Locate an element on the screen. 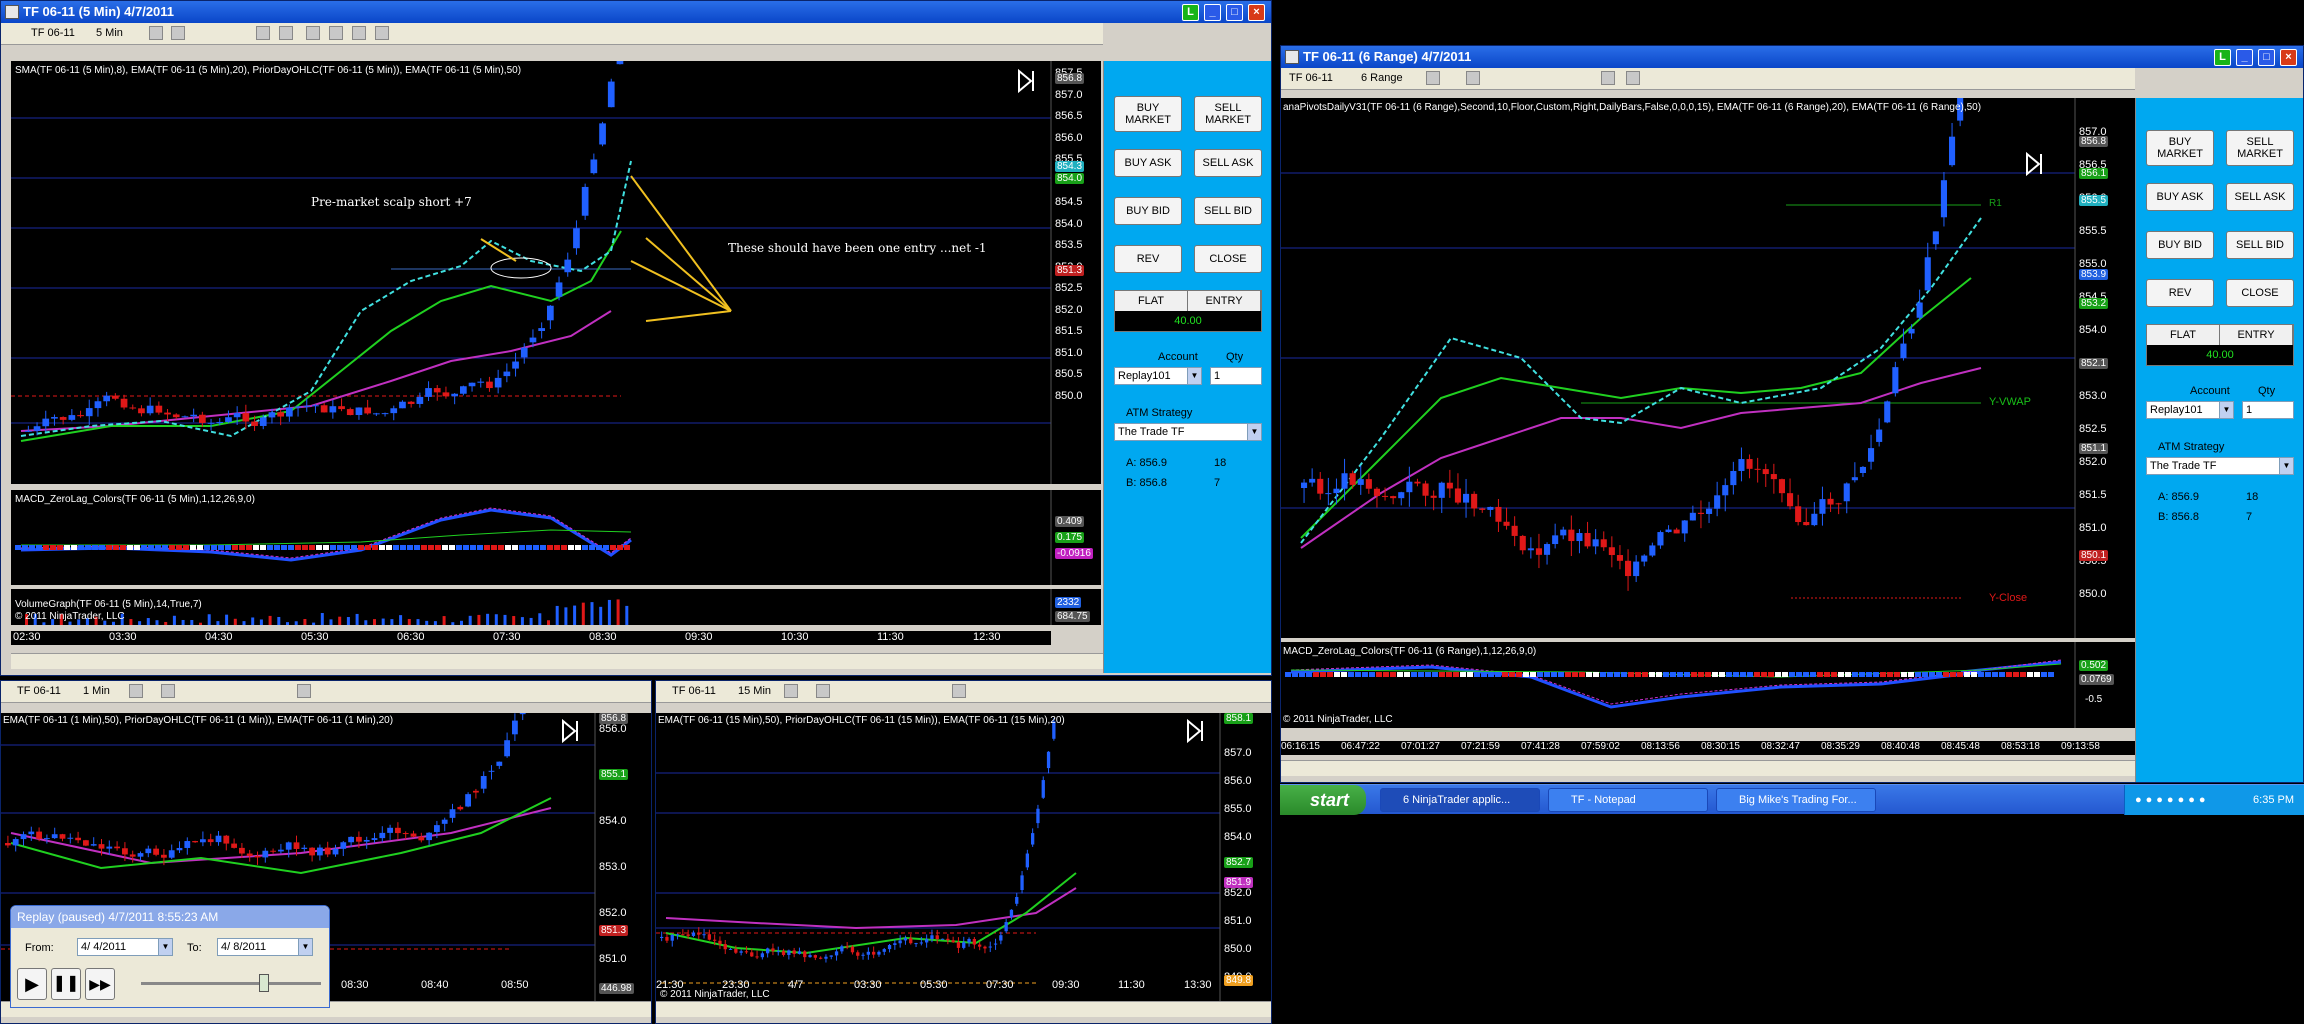 This screenshot has height=1024, width=2304. main-hscroll is located at coordinates (557, 661).